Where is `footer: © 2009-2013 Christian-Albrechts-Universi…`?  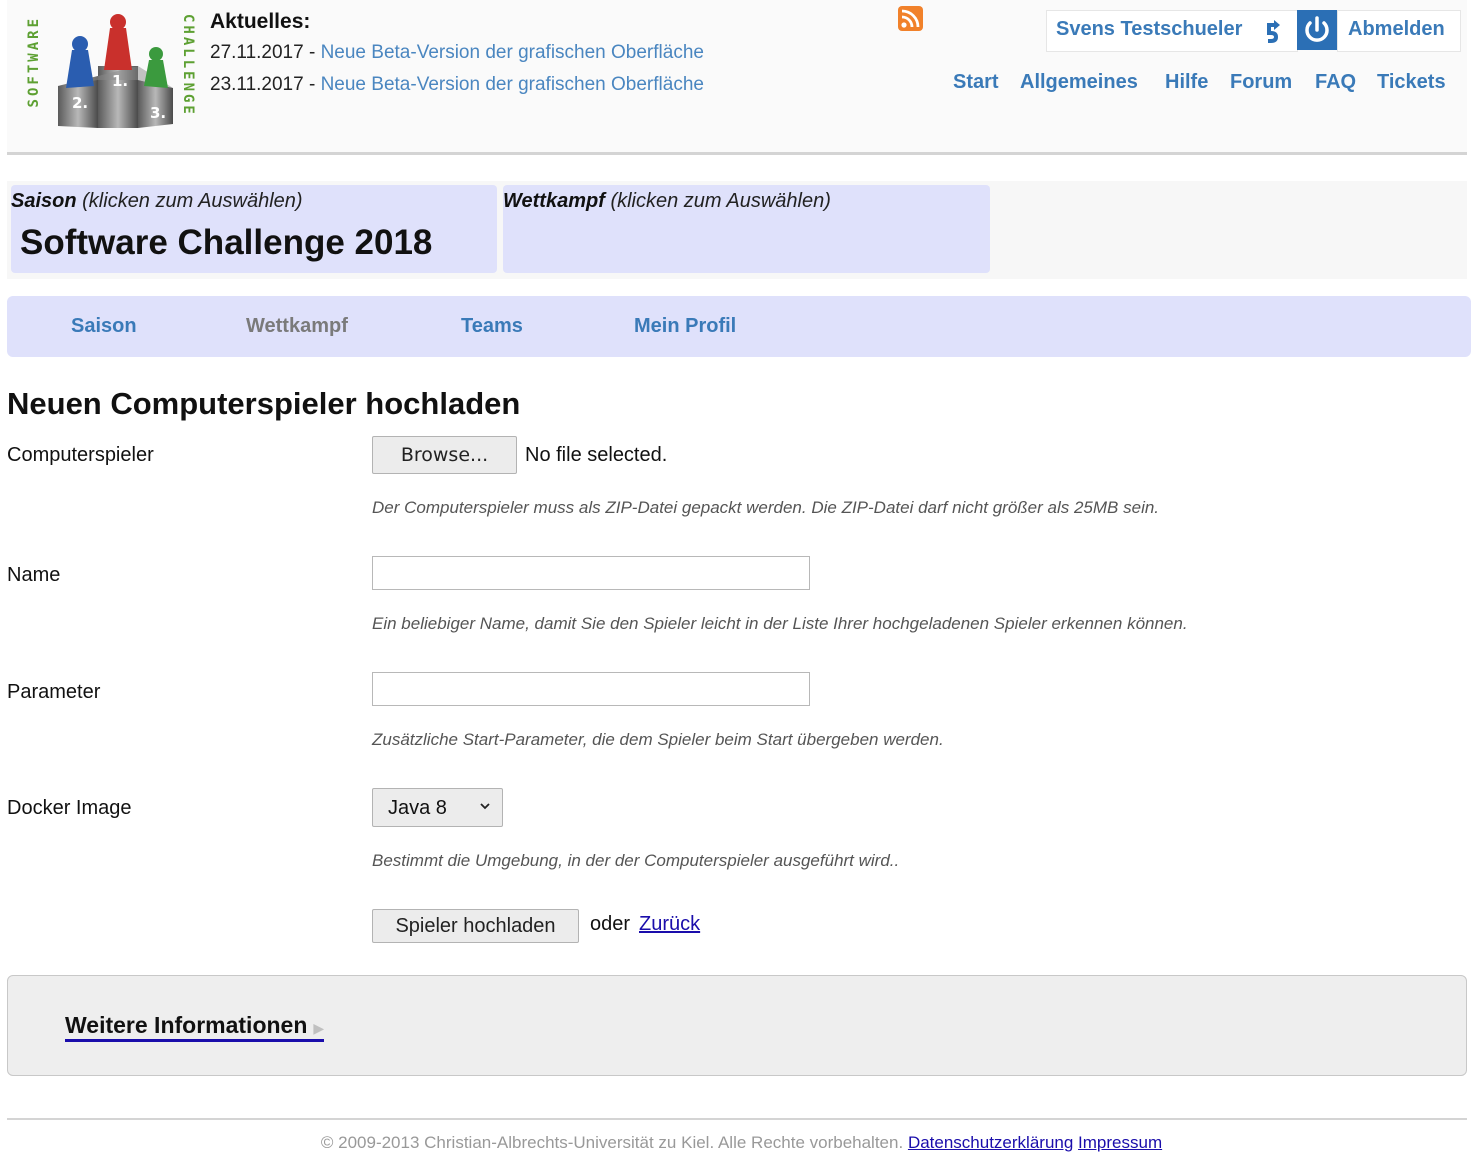 footer: © 2009-2013 Christian-Albrechts-Universi… is located at coordinates (741, 1143).